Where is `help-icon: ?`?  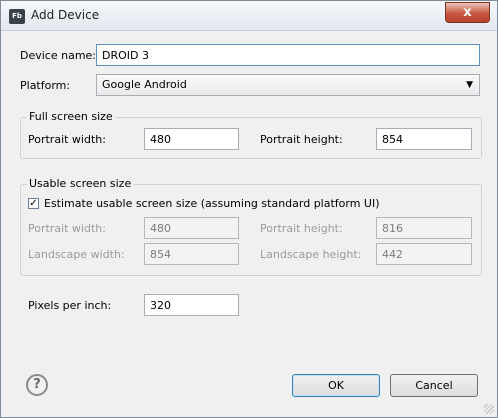
help-icon: ? is located at coordinates (37, 385).